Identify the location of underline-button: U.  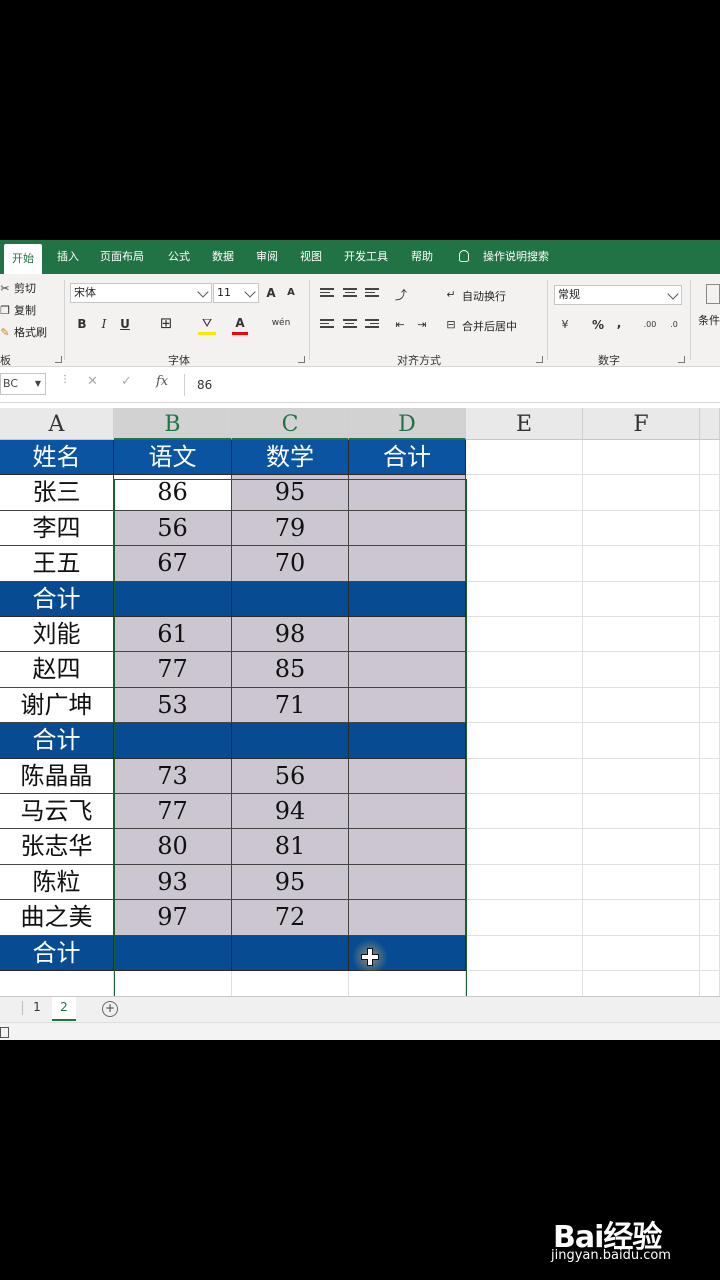
(125, 324).